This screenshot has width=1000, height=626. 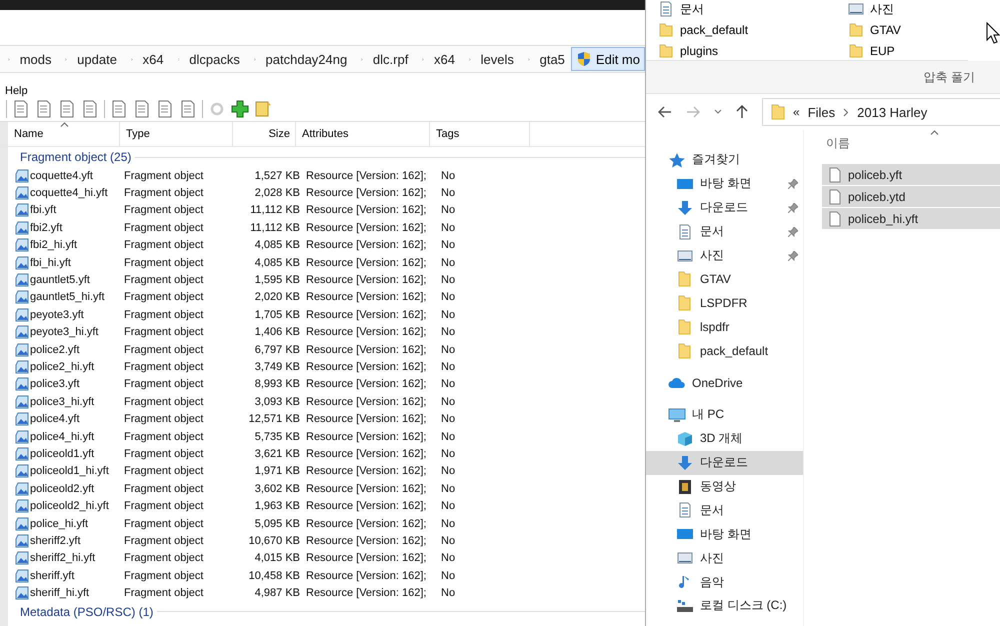 I want to click on up-arrow-icon, so click(x=742, y=112).